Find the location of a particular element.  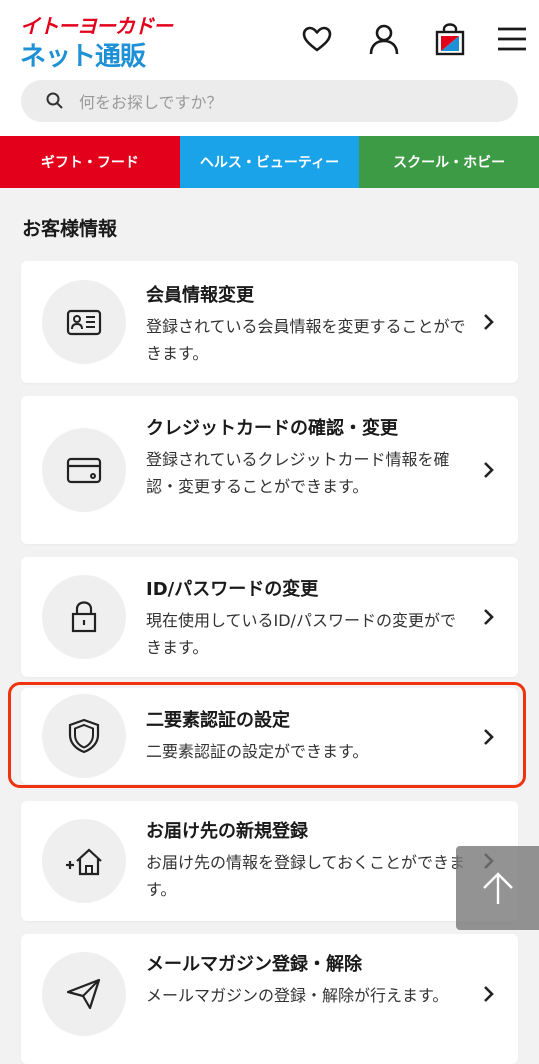

tab-school-hobby: スクール・ホビー is located at coordinates (449, 162).